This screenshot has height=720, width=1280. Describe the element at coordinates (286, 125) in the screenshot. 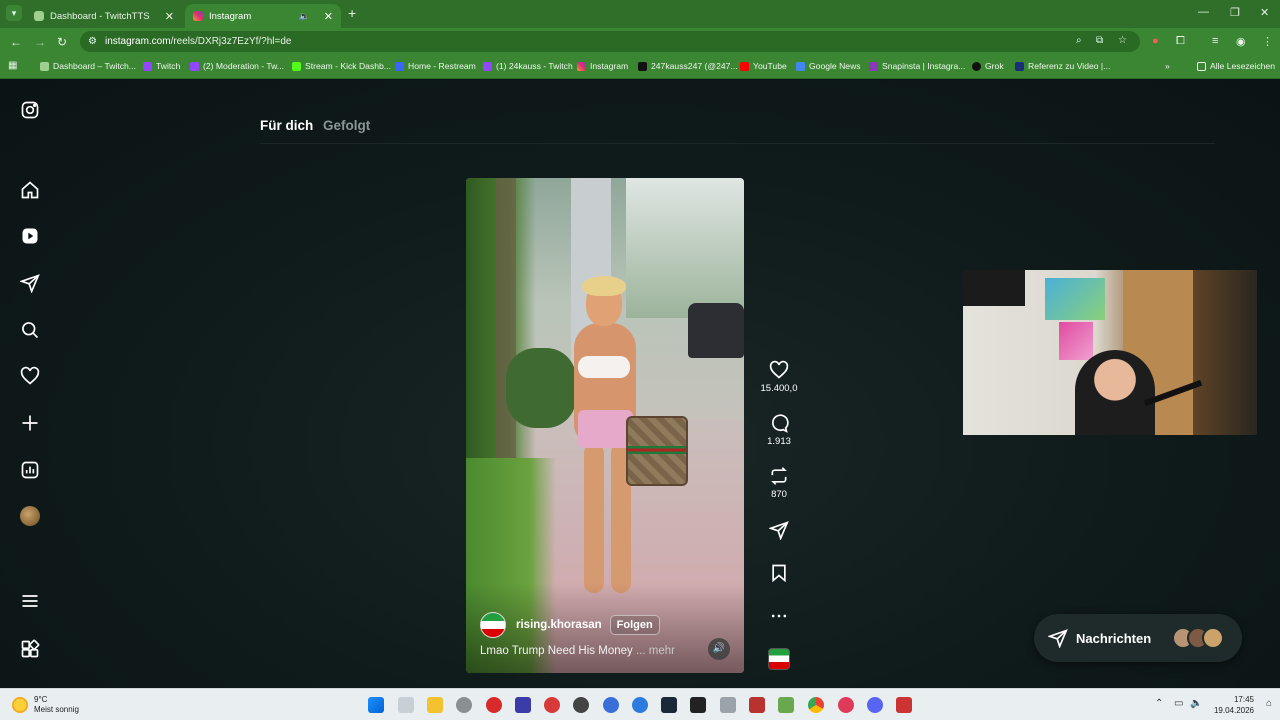

I see `tab-for-you: Für dich` at that location.